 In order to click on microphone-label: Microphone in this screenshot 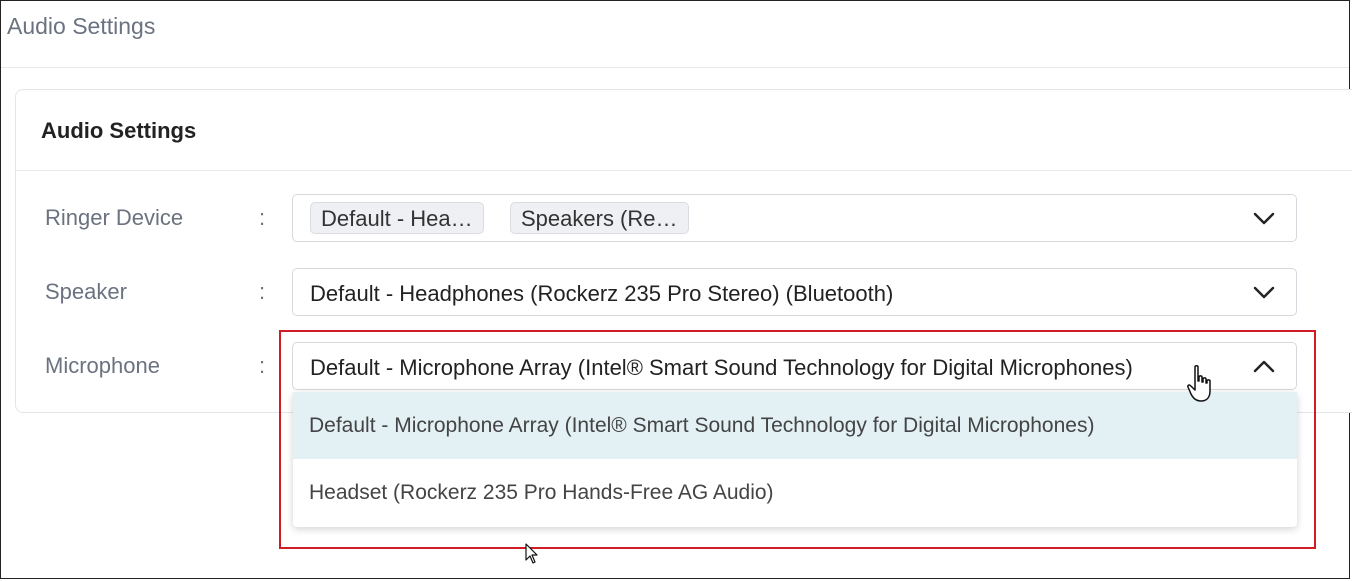, I will do `click(102, 365)`.